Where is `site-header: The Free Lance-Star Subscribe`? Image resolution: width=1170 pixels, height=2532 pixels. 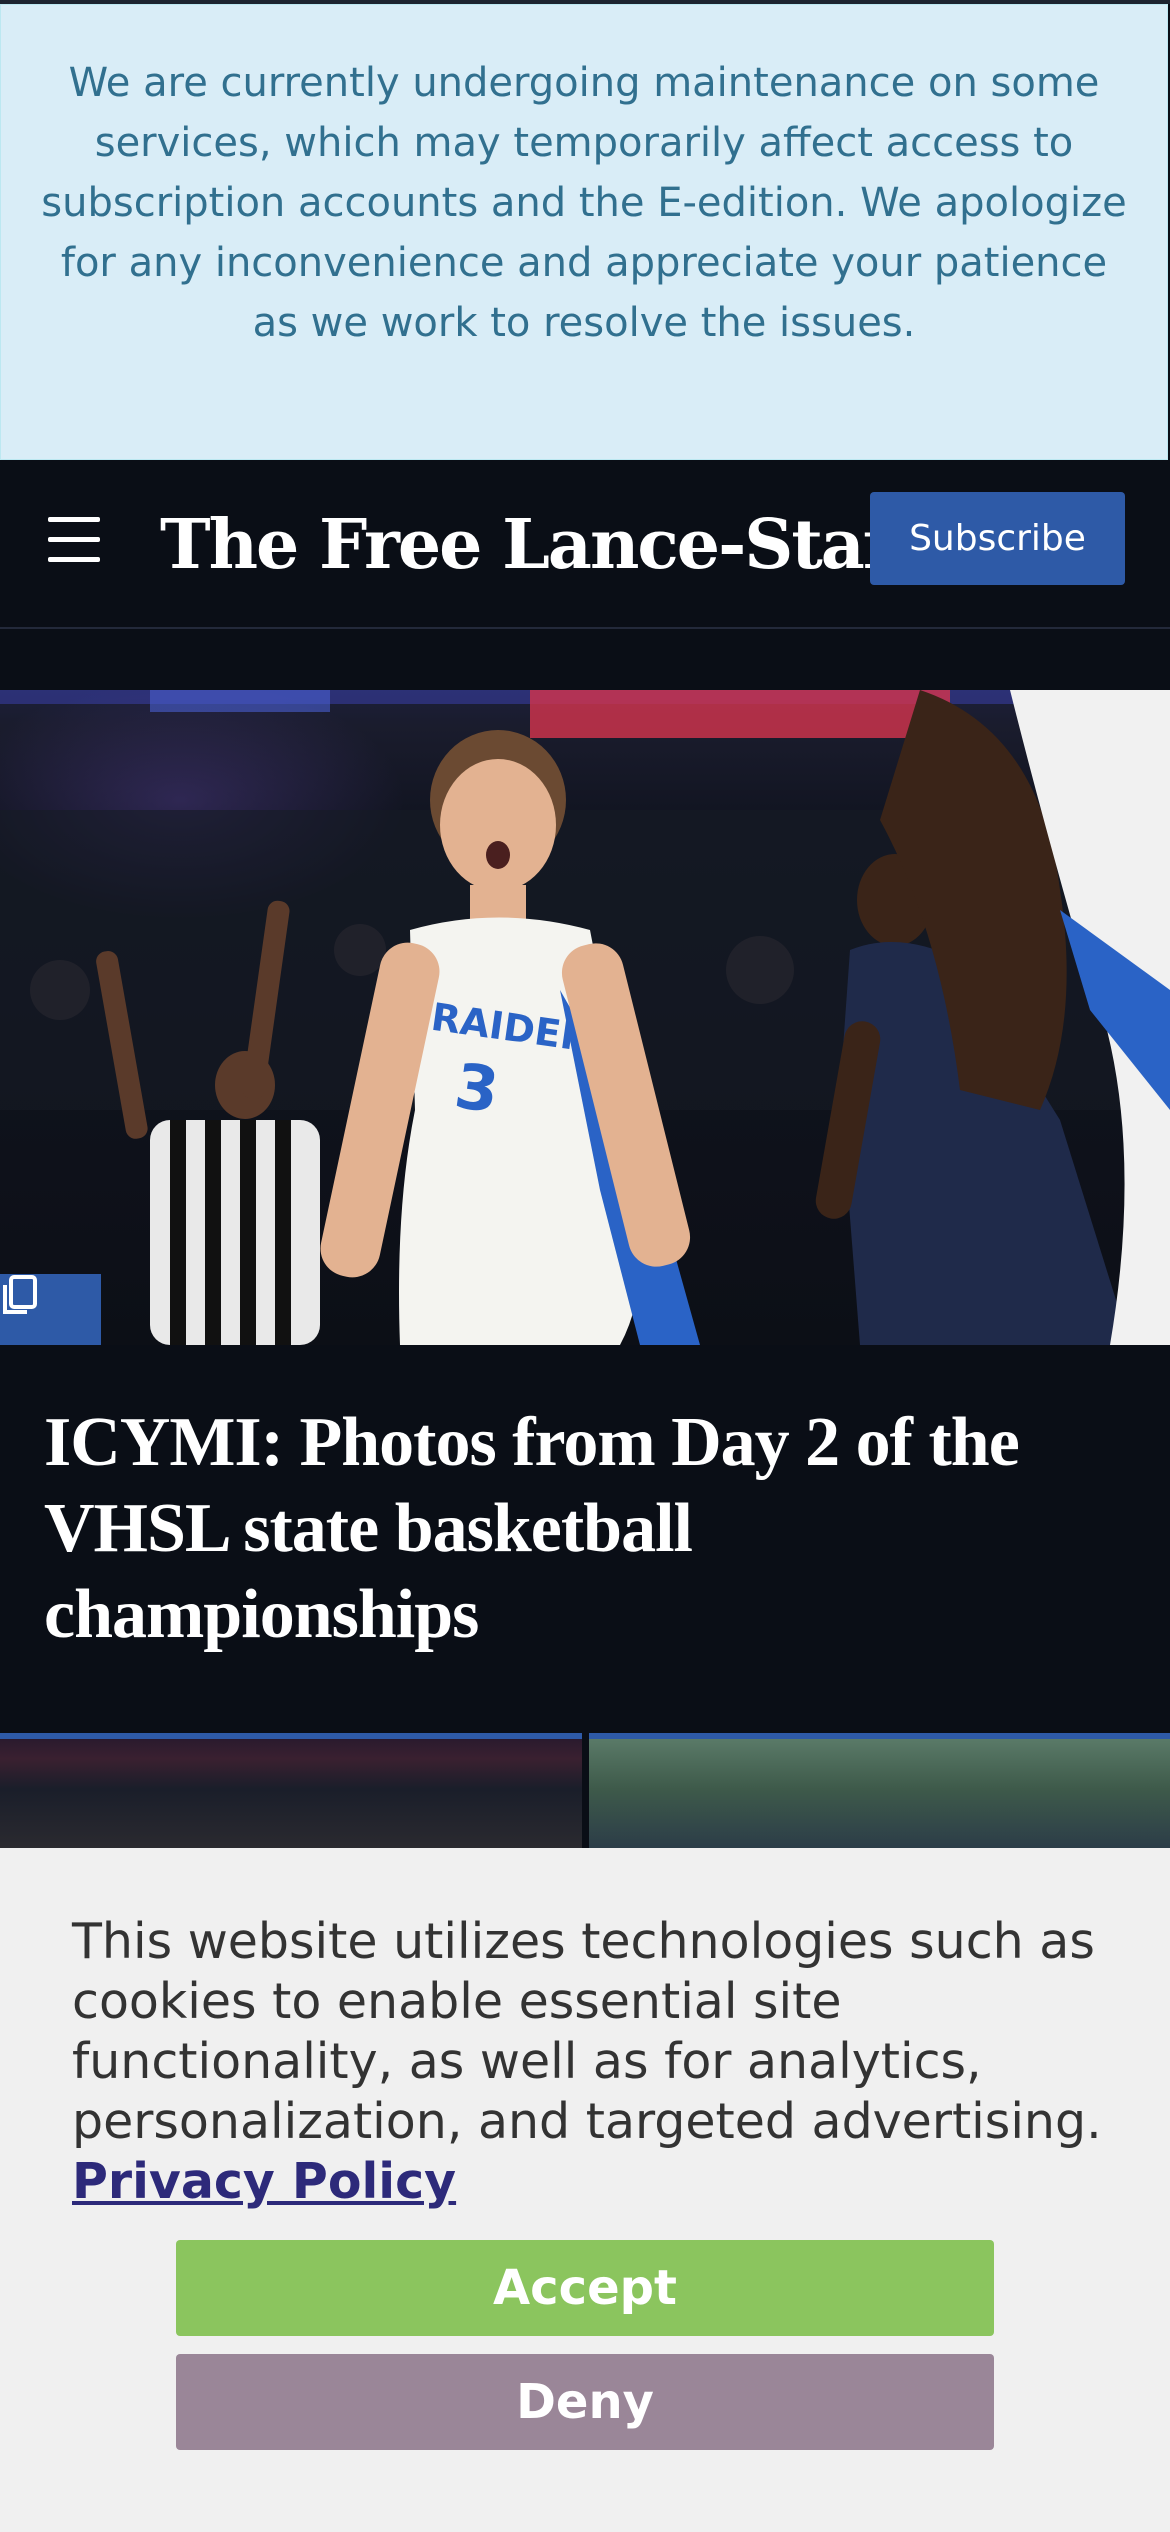
site-header: The Free Lance-Star Subscribe is located at coordinates (585, 545).